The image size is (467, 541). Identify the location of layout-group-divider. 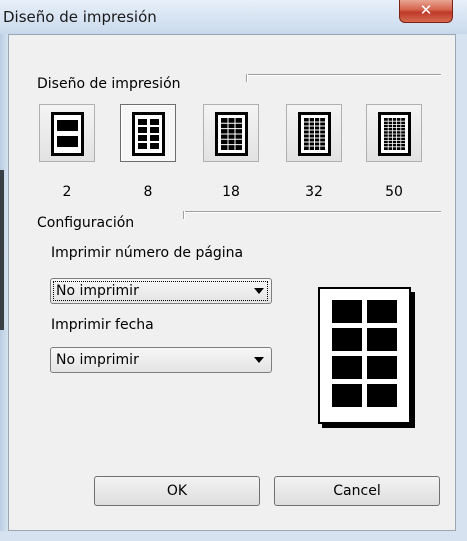
(343, 75).